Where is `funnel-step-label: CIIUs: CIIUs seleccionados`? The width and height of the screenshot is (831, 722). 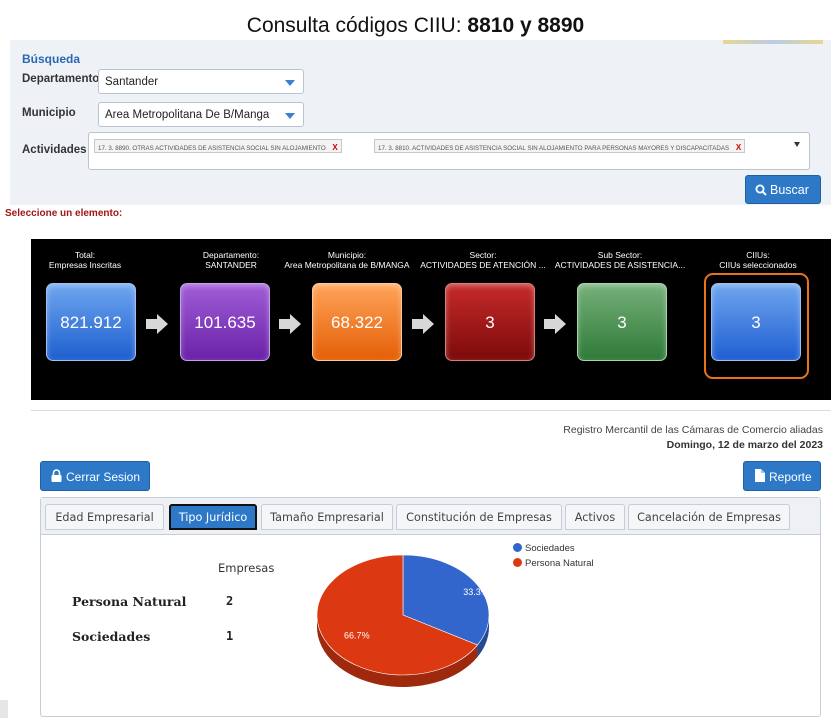 funnel-step-label: CIIUs: CIIUs seleccionados is located at coordinates (758, 260).